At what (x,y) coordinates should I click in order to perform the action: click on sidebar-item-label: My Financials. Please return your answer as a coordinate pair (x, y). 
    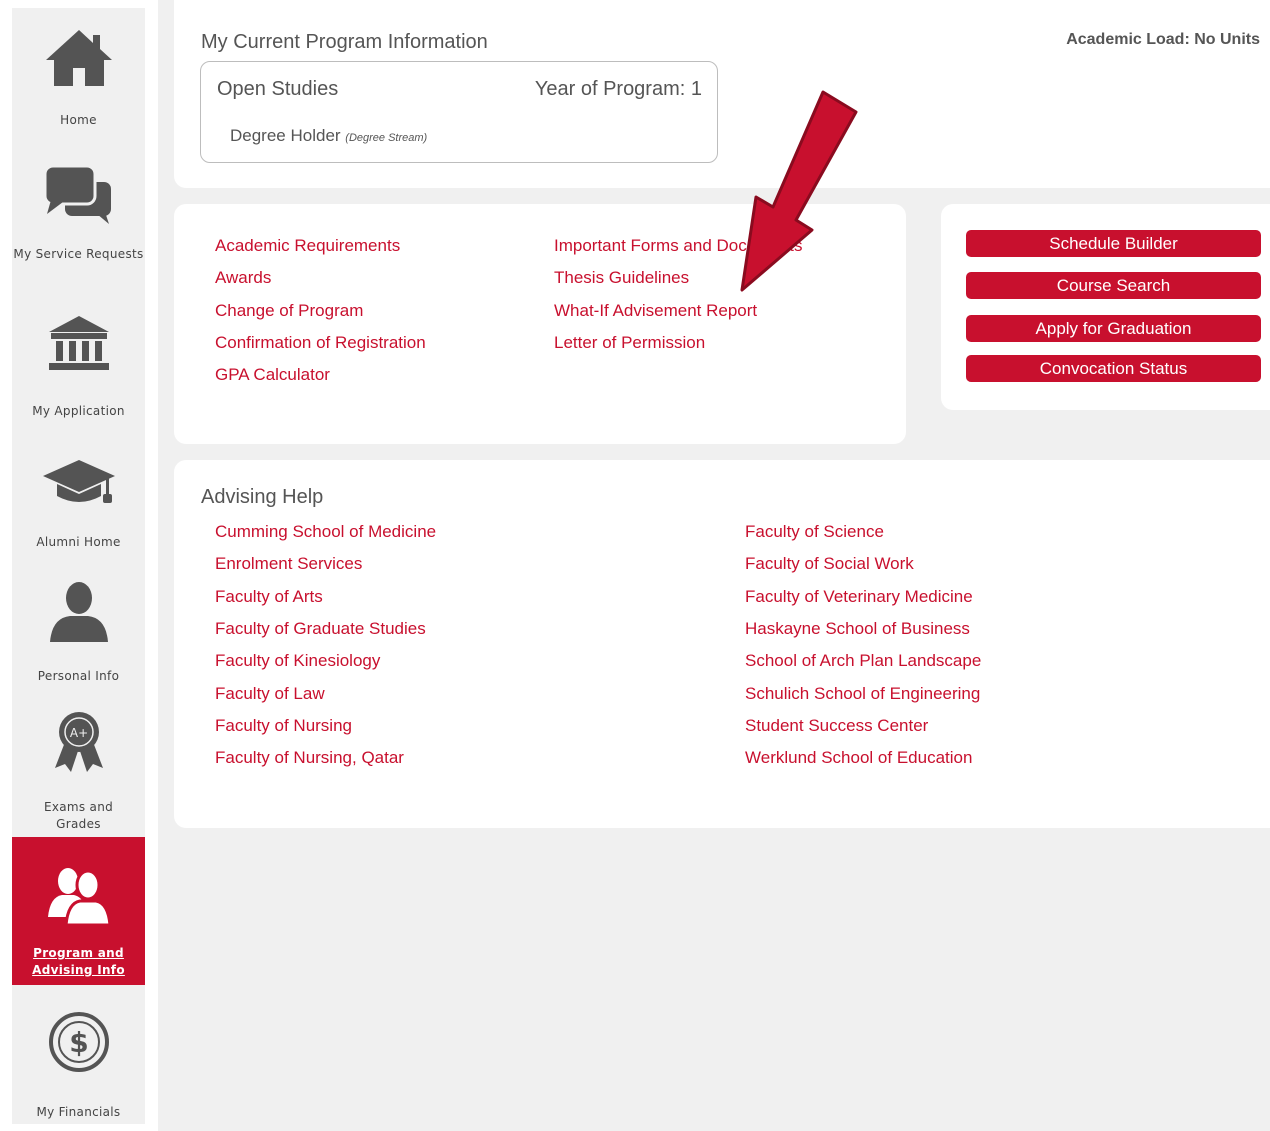
    Looking at the image, I should click on (78, 1112).